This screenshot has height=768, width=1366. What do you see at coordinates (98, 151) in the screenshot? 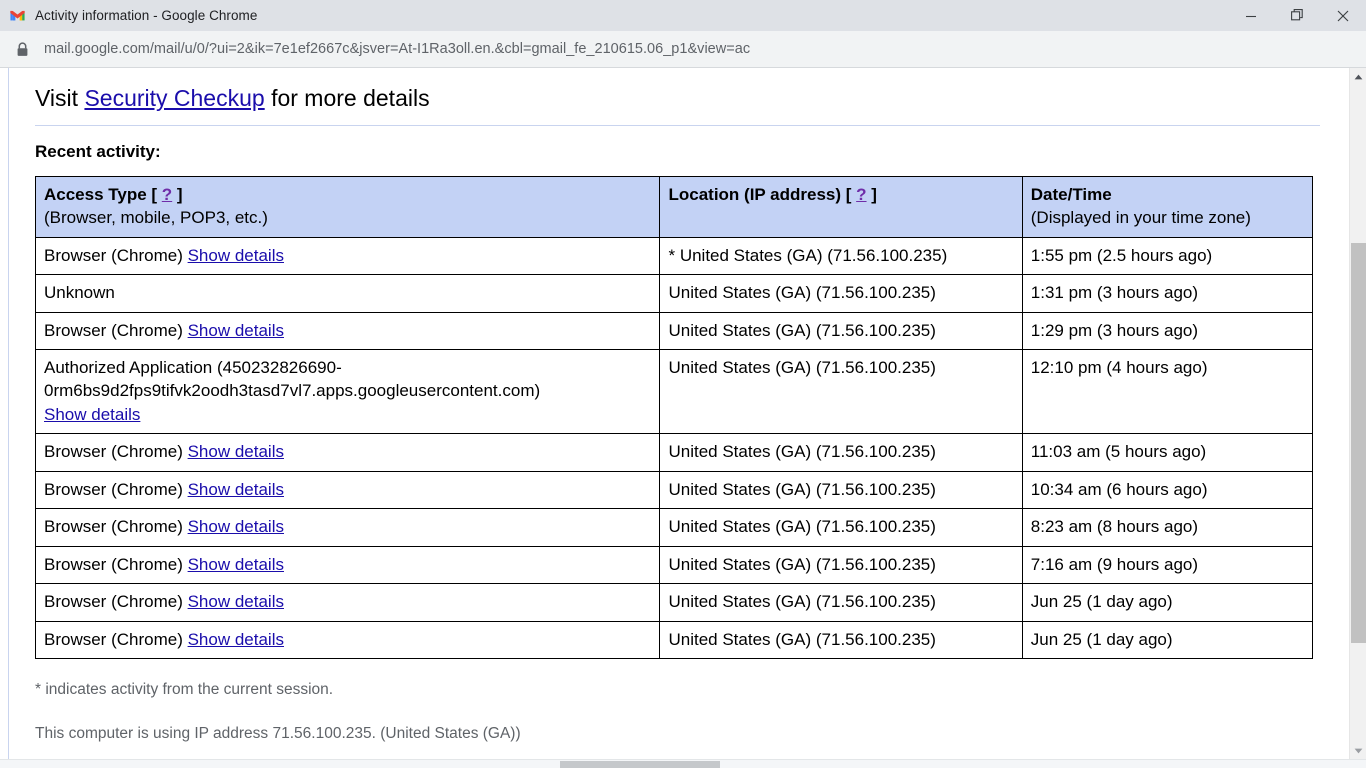
I see `recent-activity-heading: Recent activity:` at bounding box center [98, 151].